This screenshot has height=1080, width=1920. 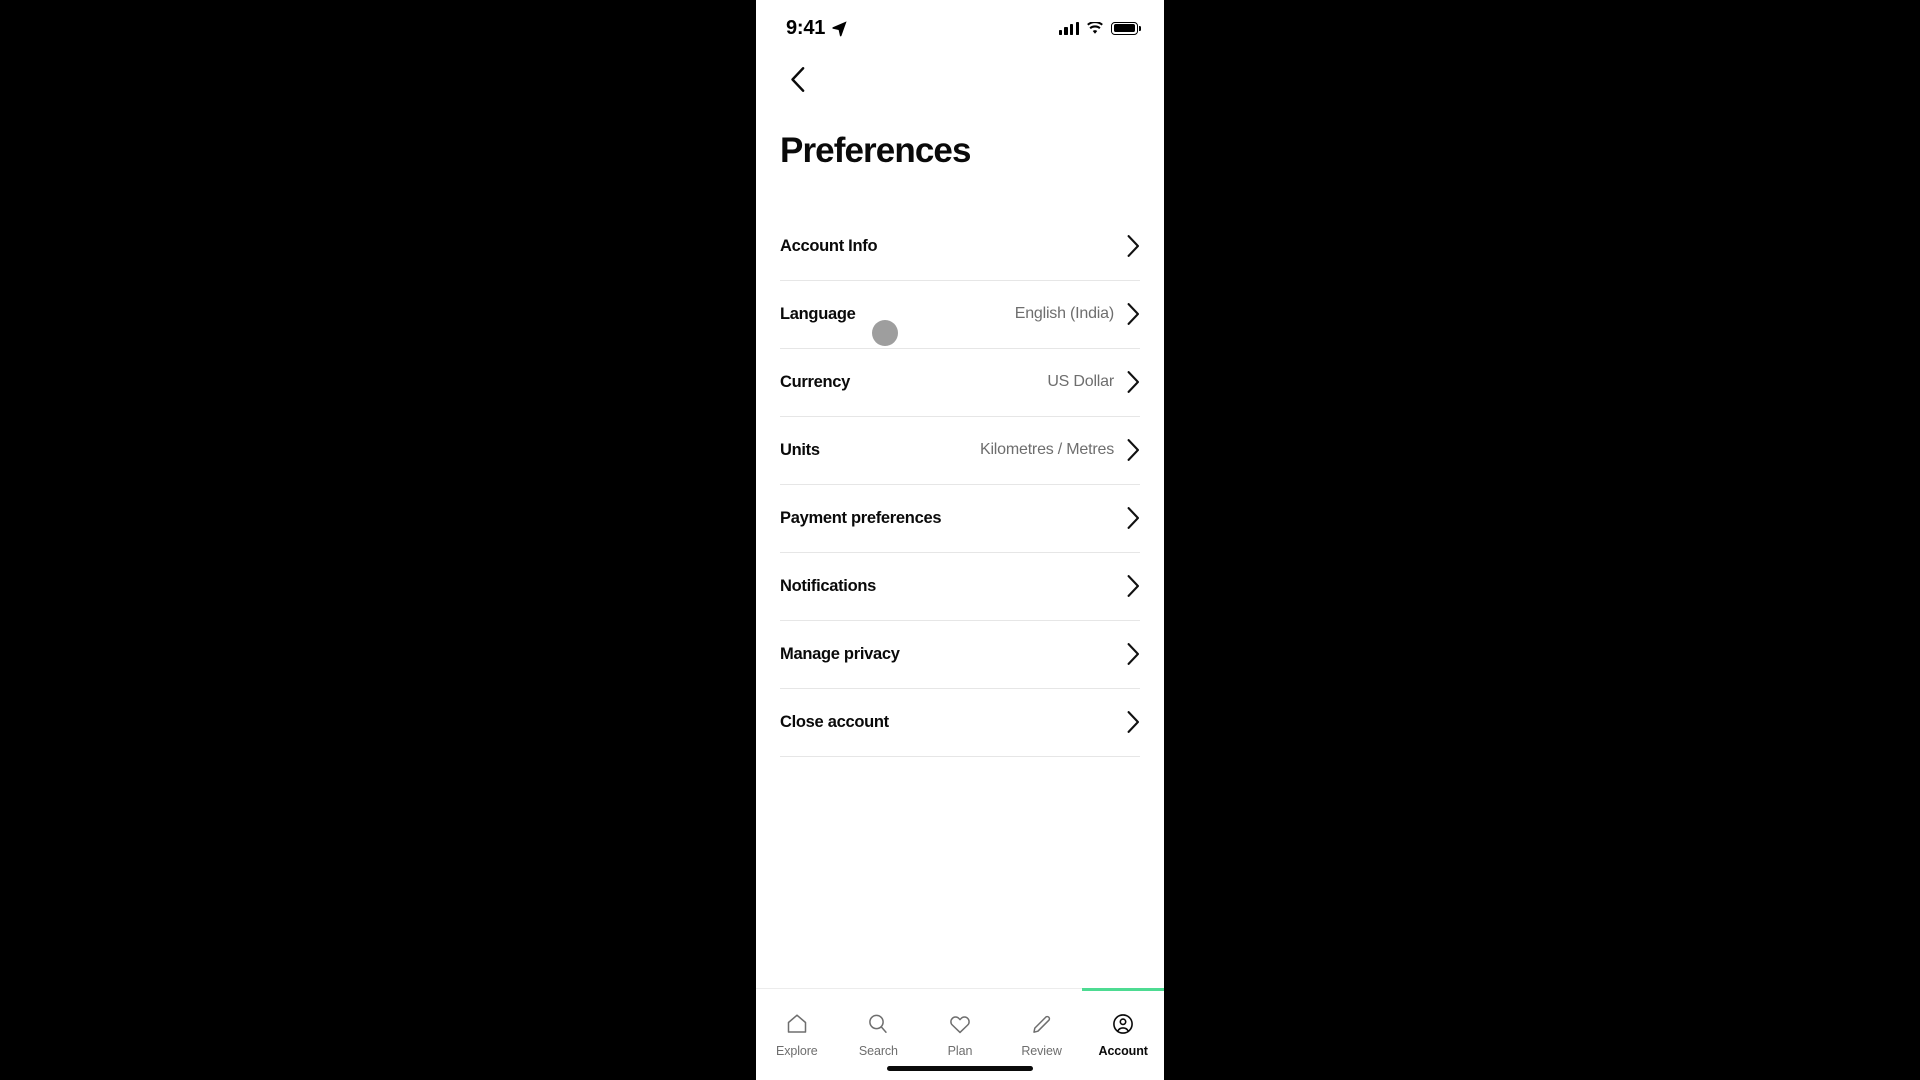 I want to click on row-value: US Dollar, so click(x=1080, y=381).